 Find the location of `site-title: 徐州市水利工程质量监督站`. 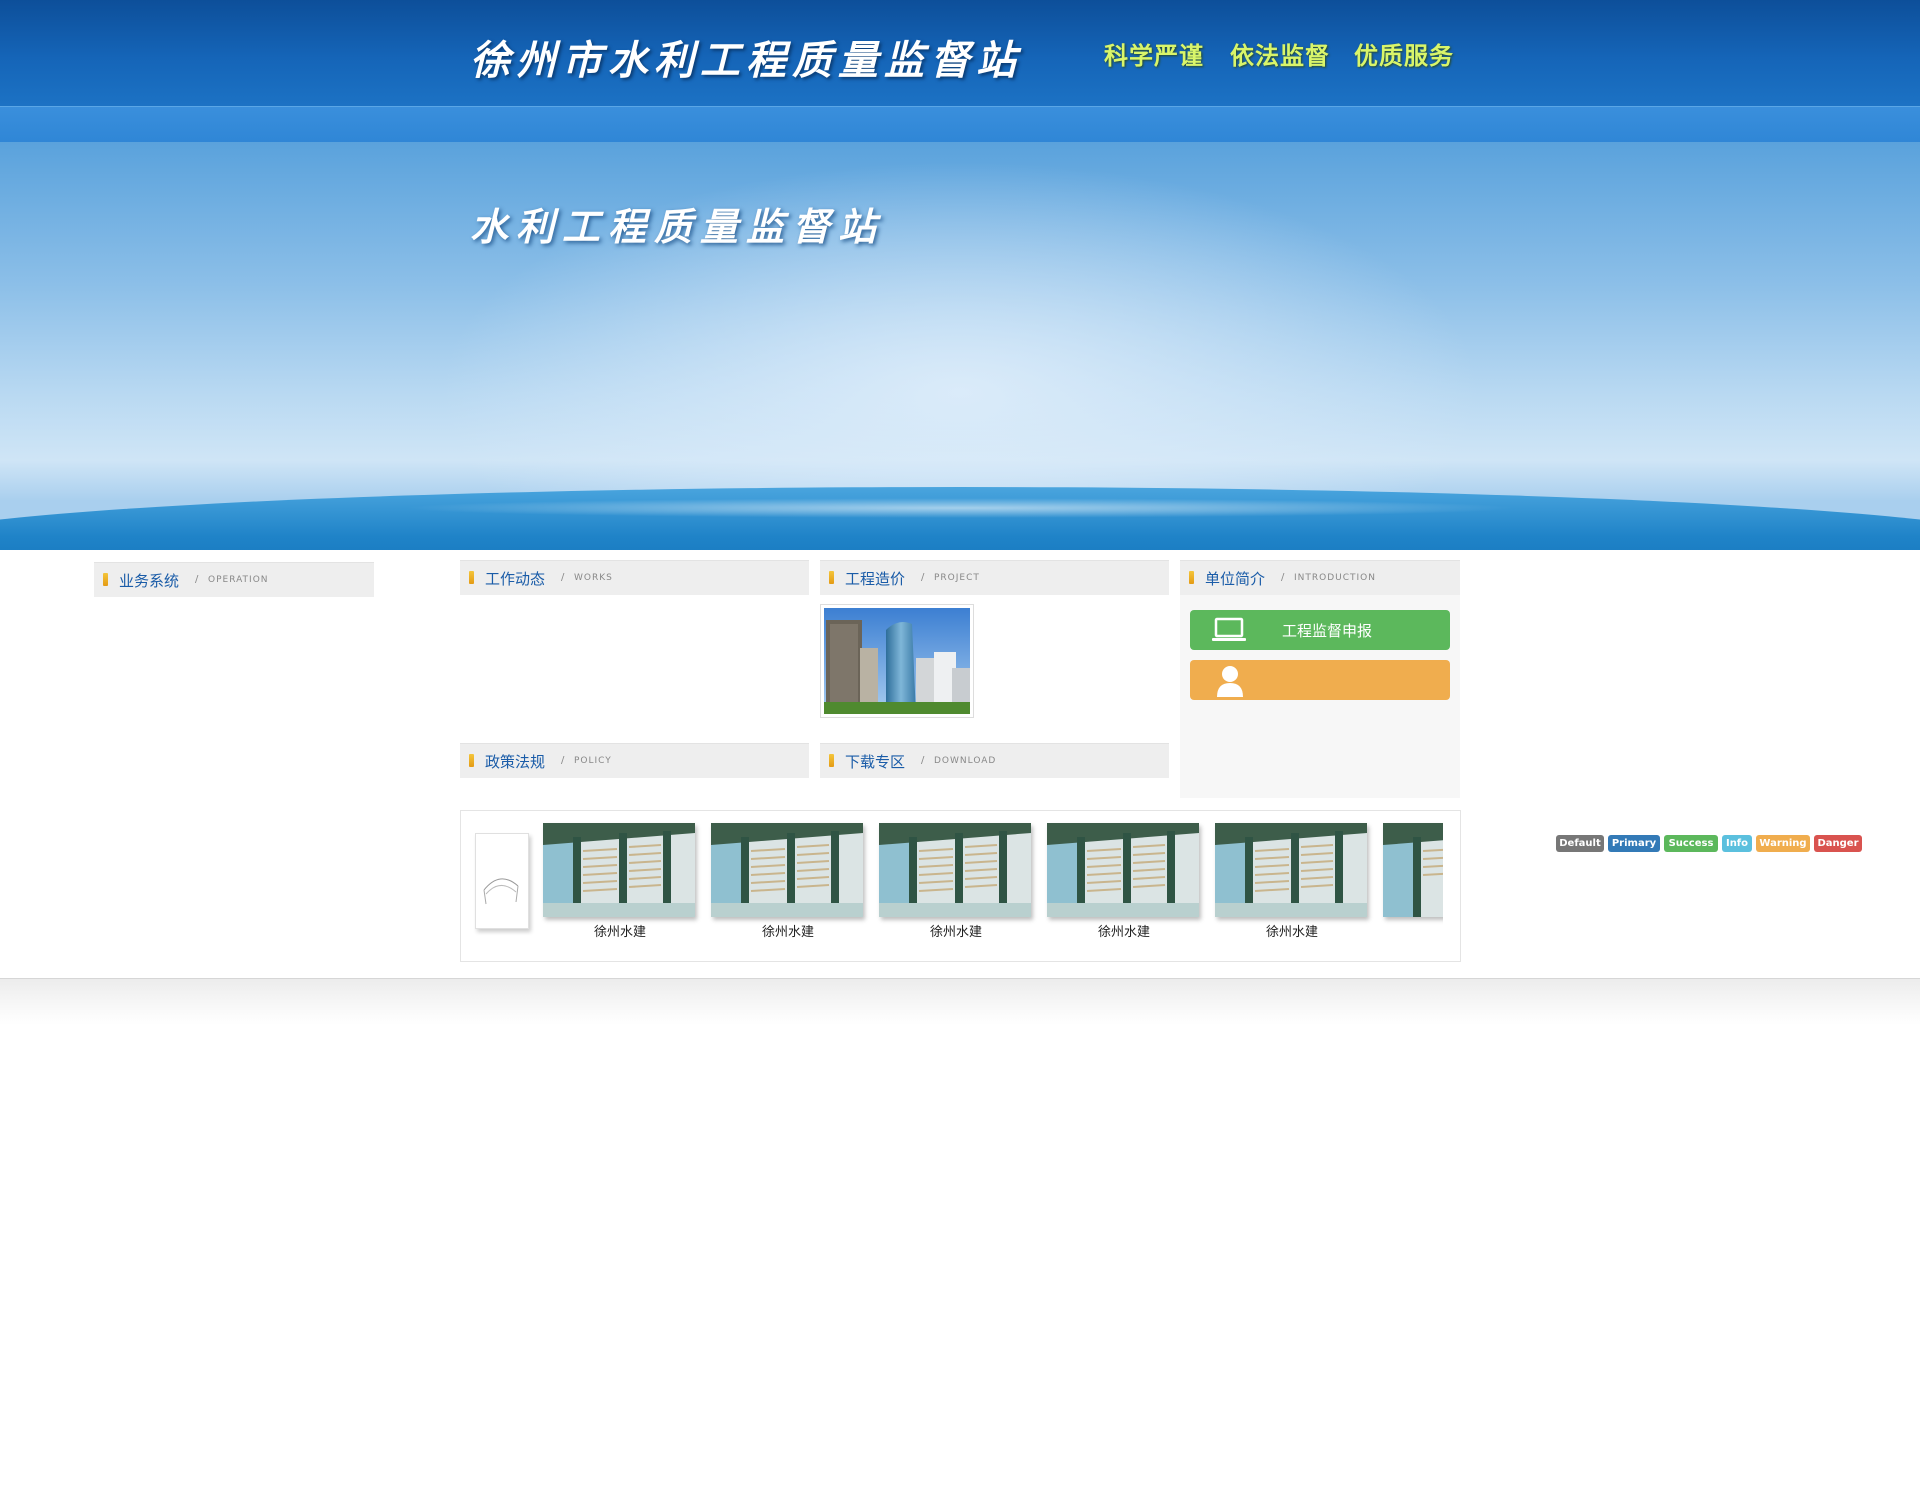

site-title: 徐州市水利工程质量监督站 is located at coordinates (746, 60).